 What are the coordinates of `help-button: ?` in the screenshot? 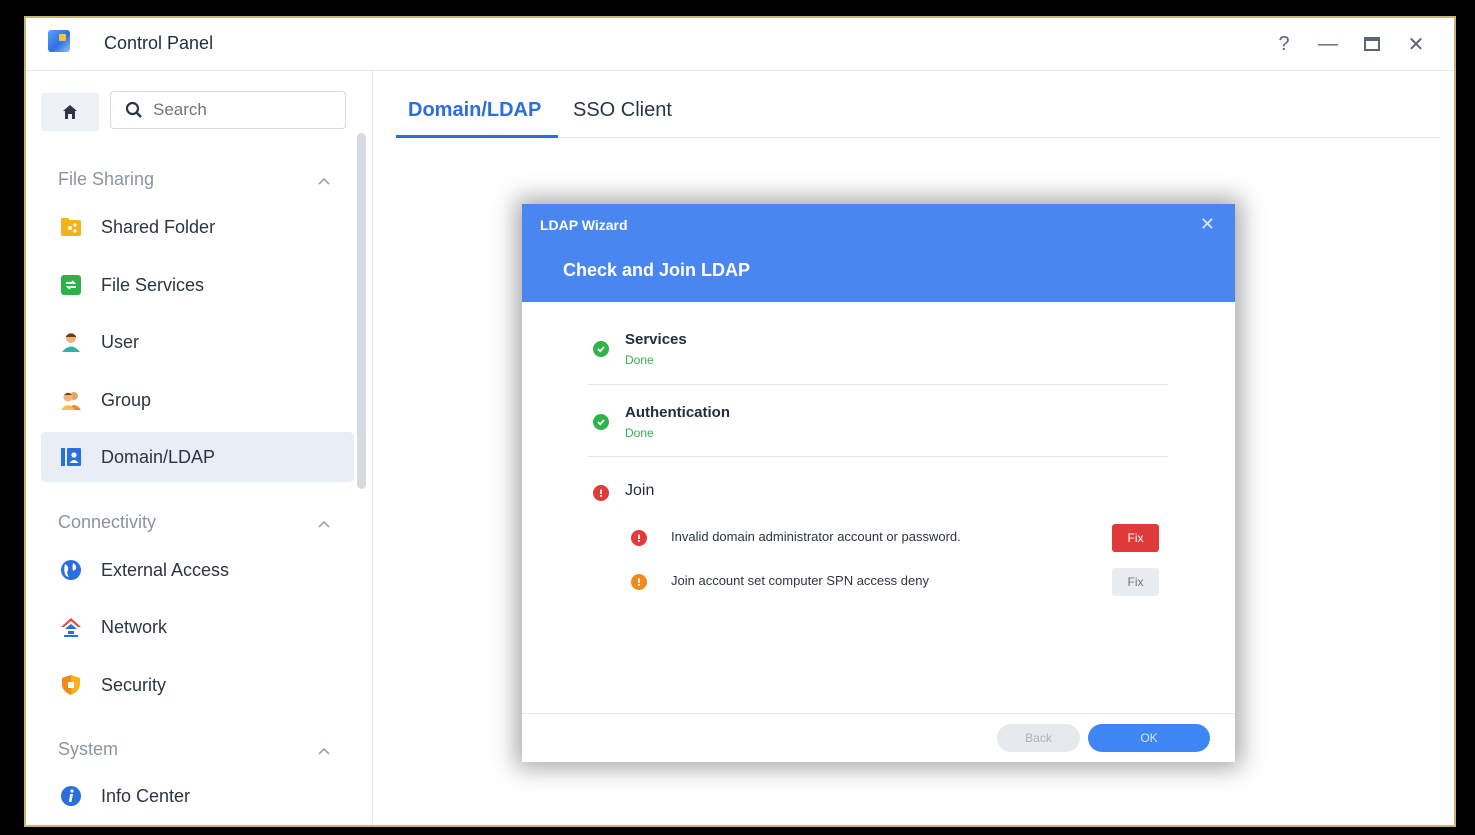 It's located at (1284, 44).